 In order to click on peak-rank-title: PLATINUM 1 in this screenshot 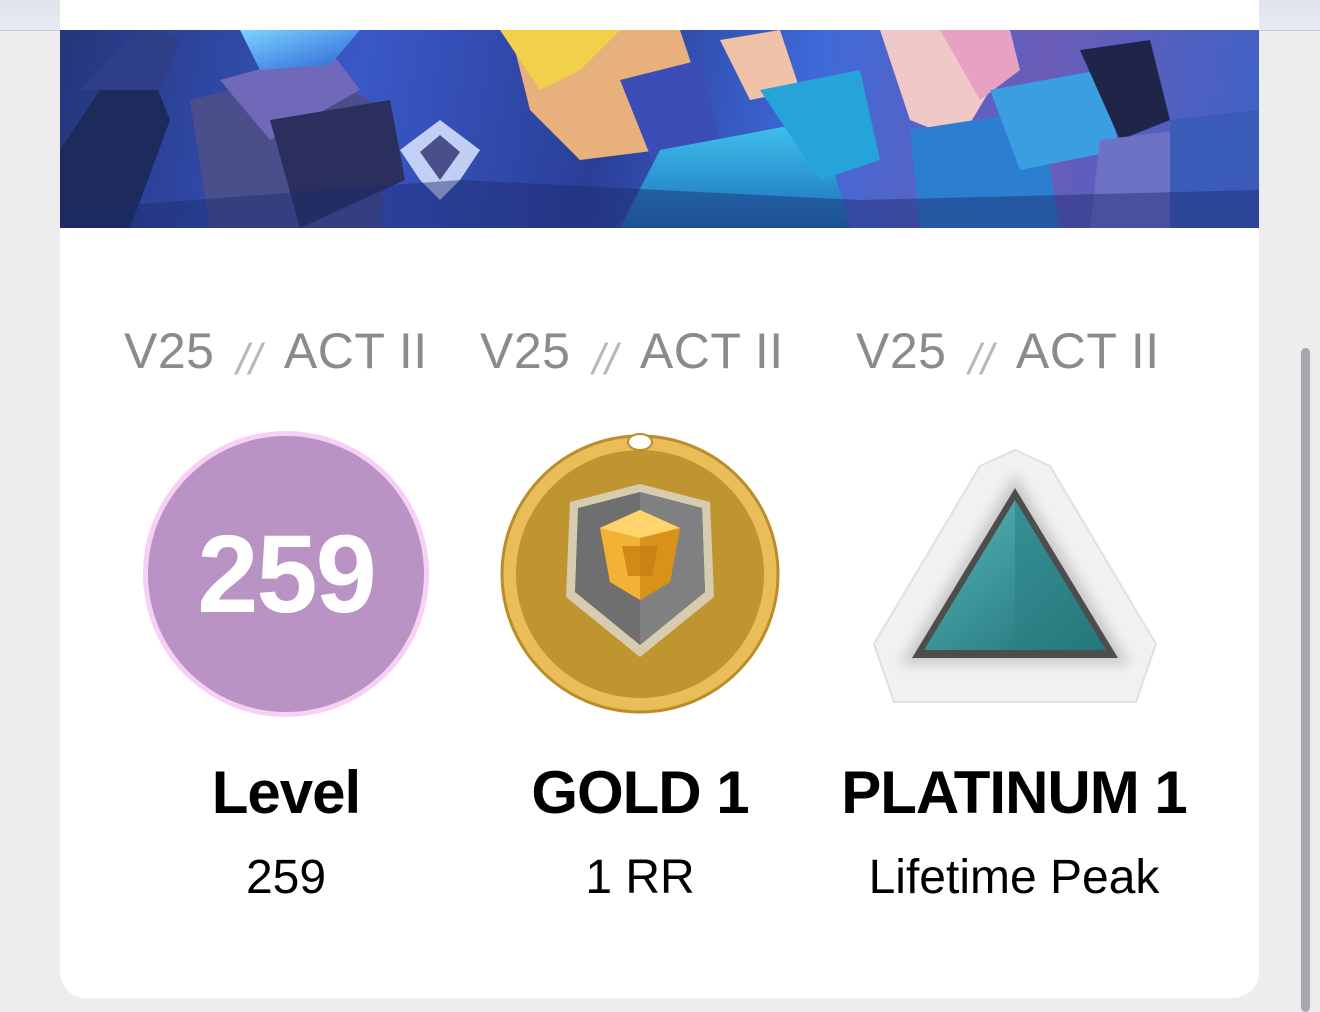, I will do `click(1014, 792)`.